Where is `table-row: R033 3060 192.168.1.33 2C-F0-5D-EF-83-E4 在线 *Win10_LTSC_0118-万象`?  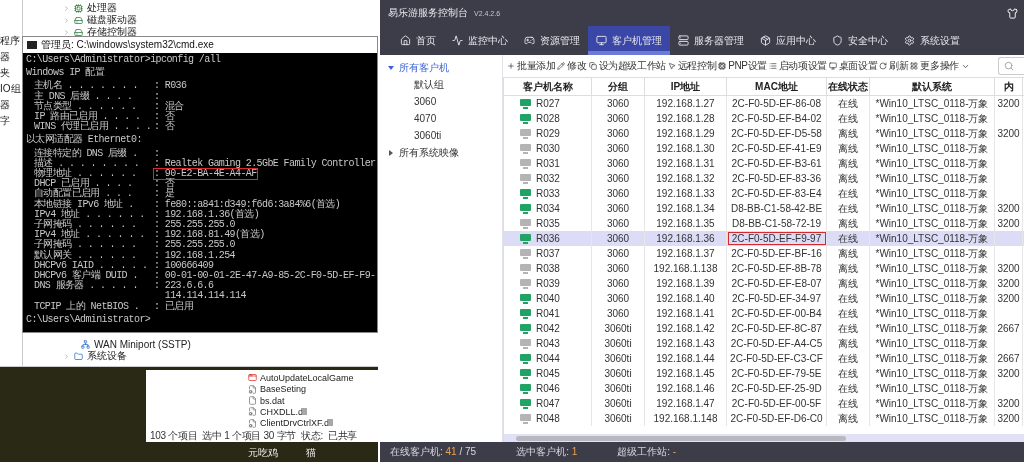 table-row: R033 3060 192.168.1.33 2C-F0-5D-EF-83-E4 在线 *Win10_LTSC_0118-万象 is located at coordinates (764, 193).